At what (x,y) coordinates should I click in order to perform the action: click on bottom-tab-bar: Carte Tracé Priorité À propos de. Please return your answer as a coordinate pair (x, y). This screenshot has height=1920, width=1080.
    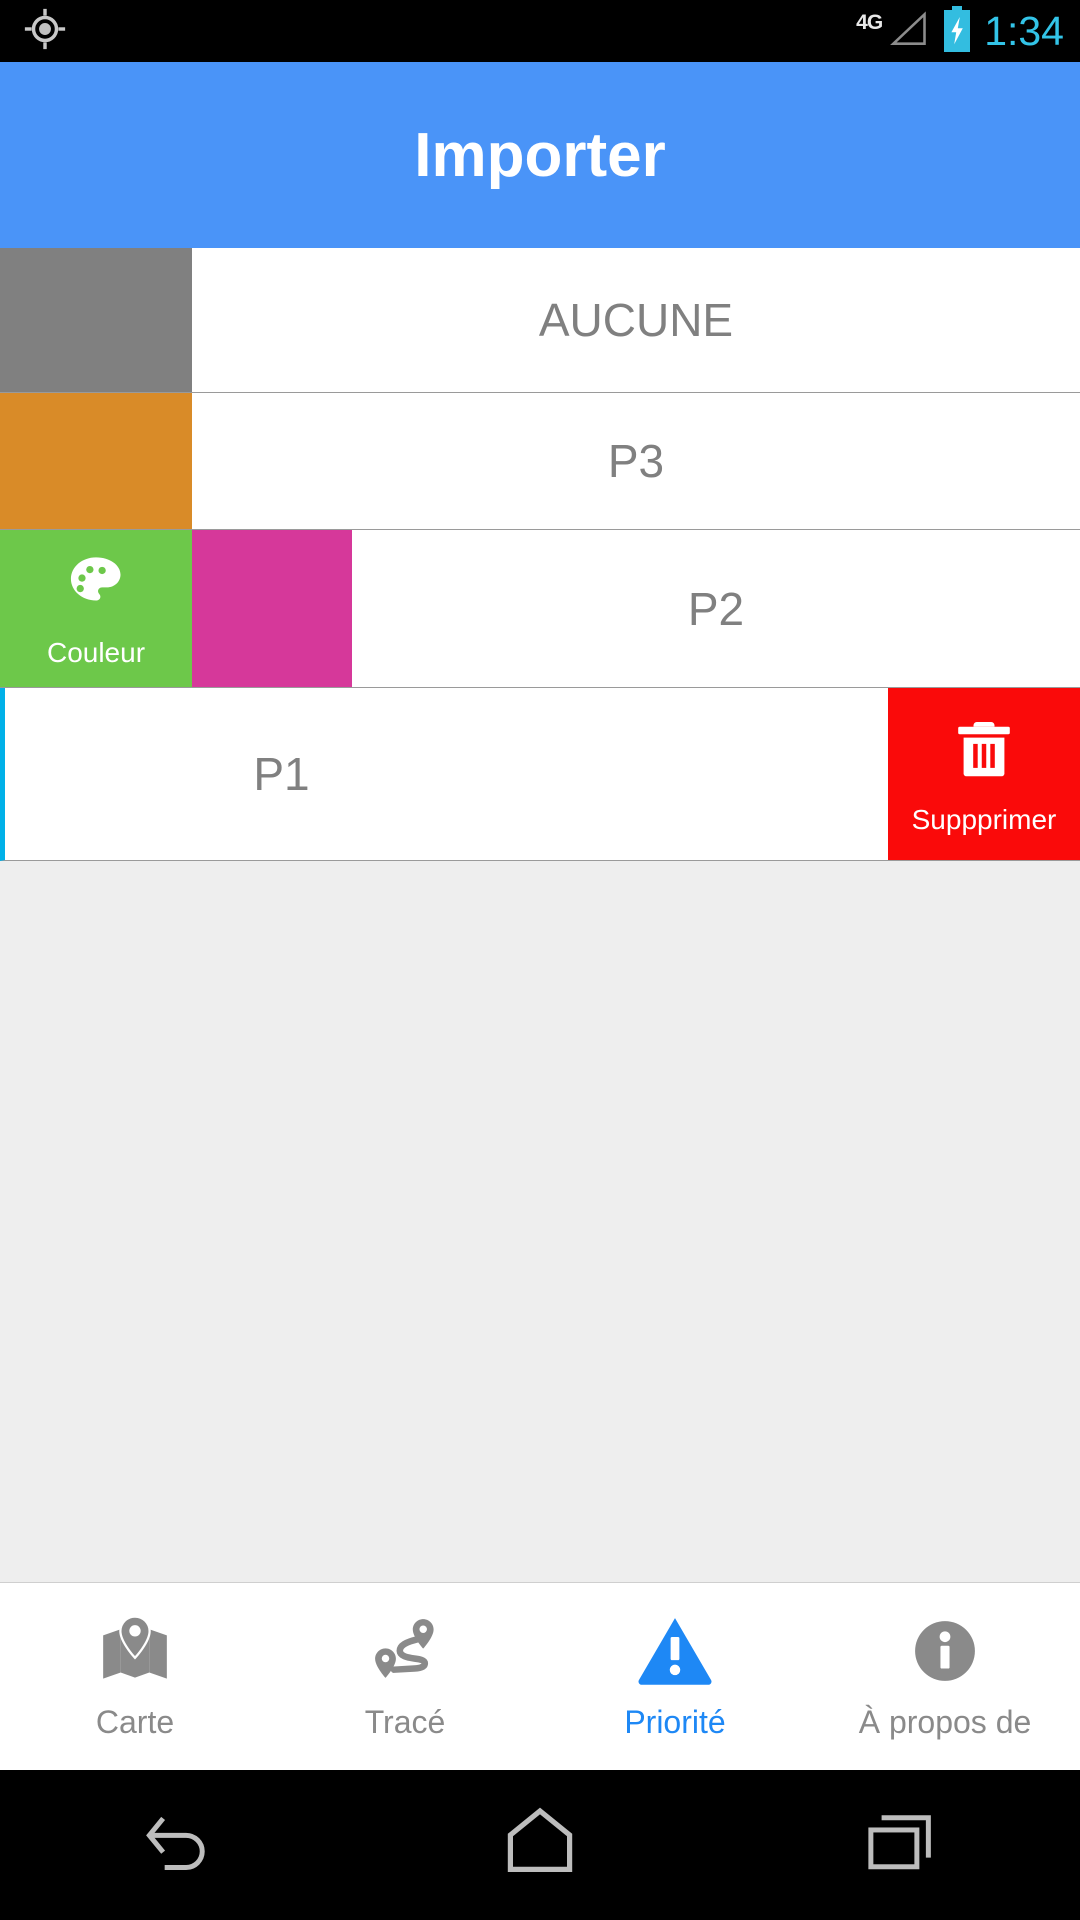
    Looking at the image, I should click on (540, 1676).